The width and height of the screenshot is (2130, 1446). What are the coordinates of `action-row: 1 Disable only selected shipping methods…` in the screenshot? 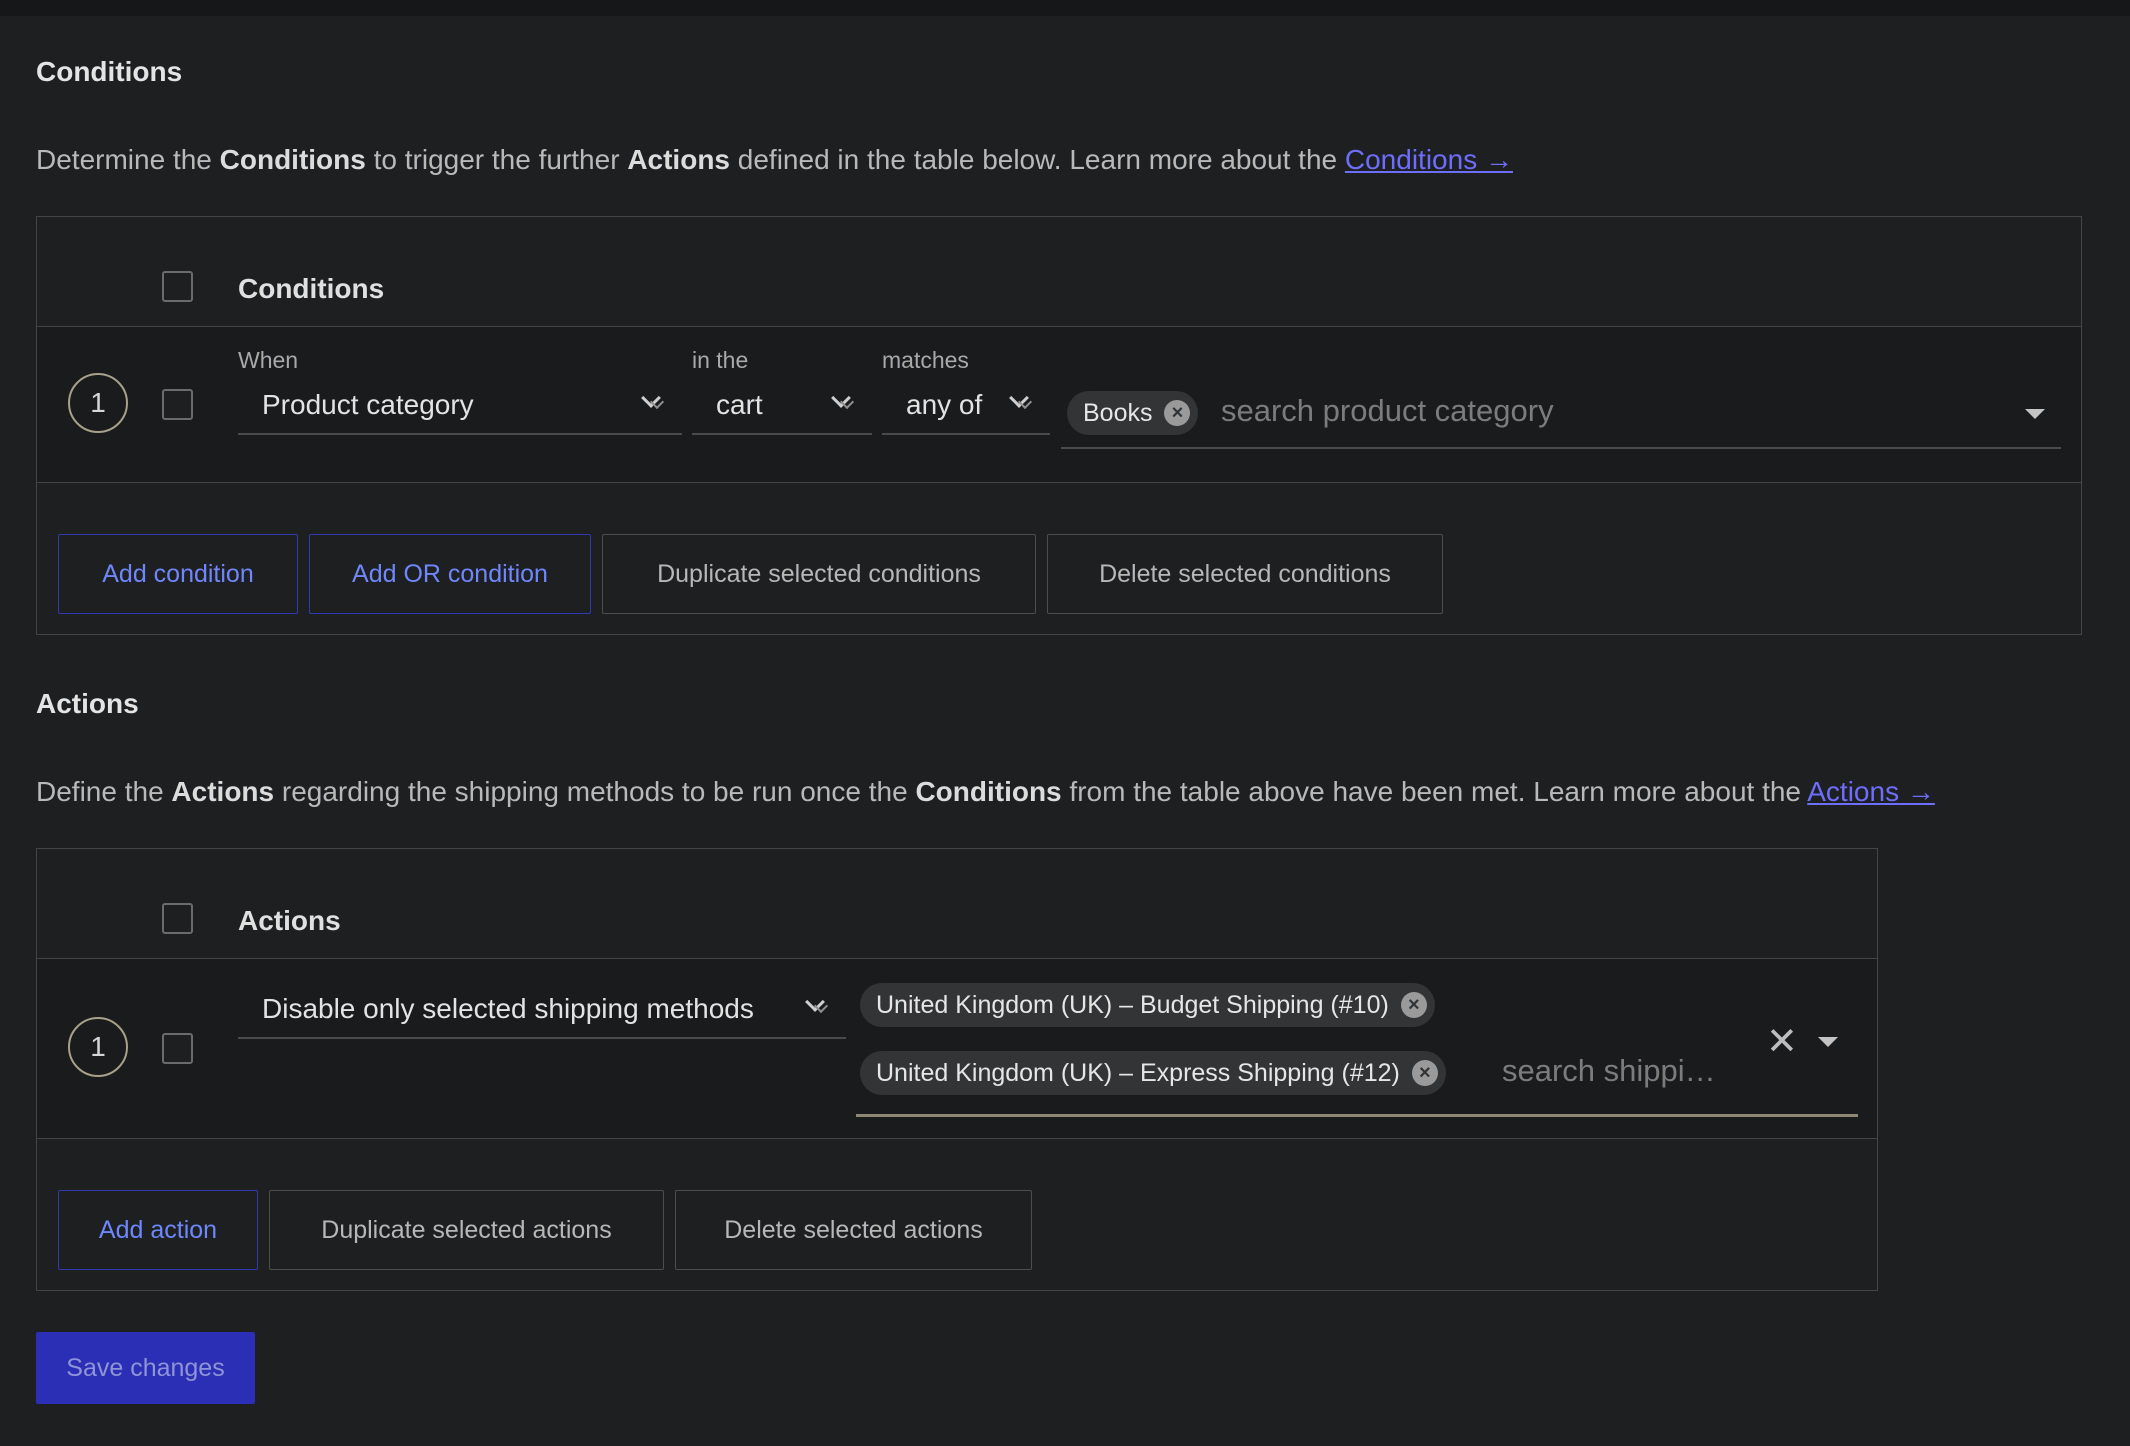 It's located at (957, 1049).